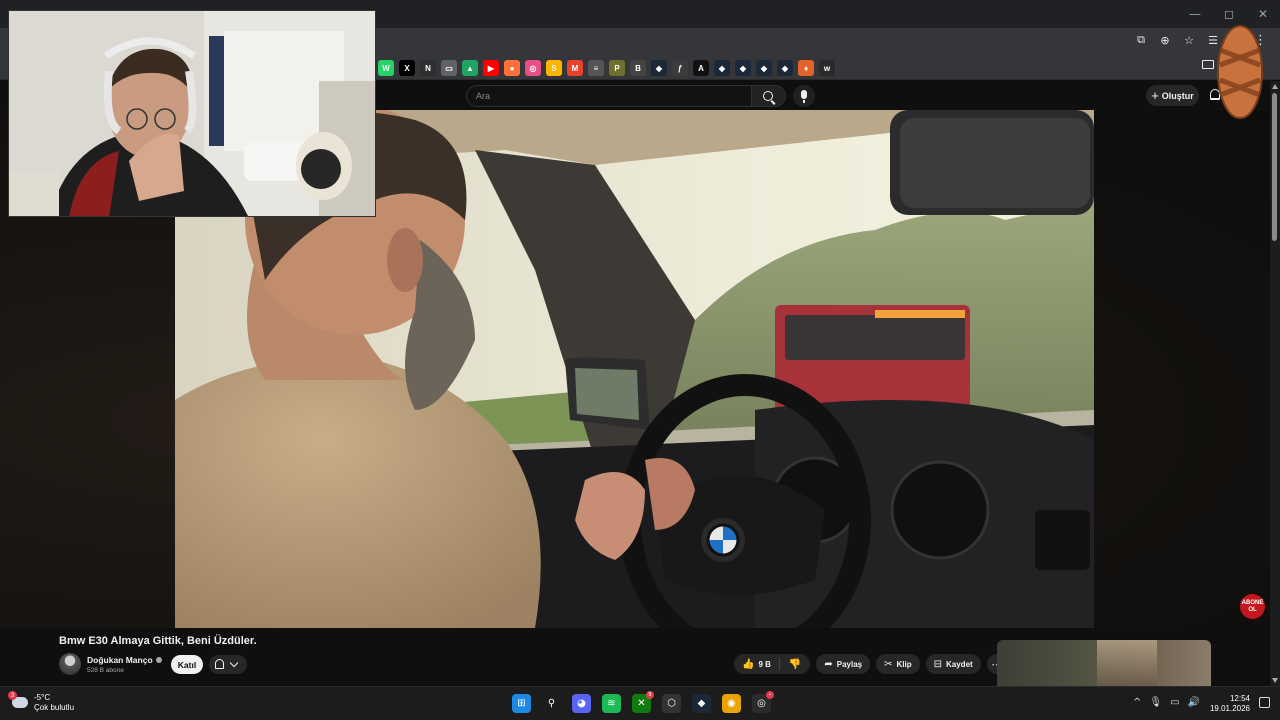 The width and height of the screenshot is (1280, 720). I want to click on chevron-down-icon, so click(234, 663).